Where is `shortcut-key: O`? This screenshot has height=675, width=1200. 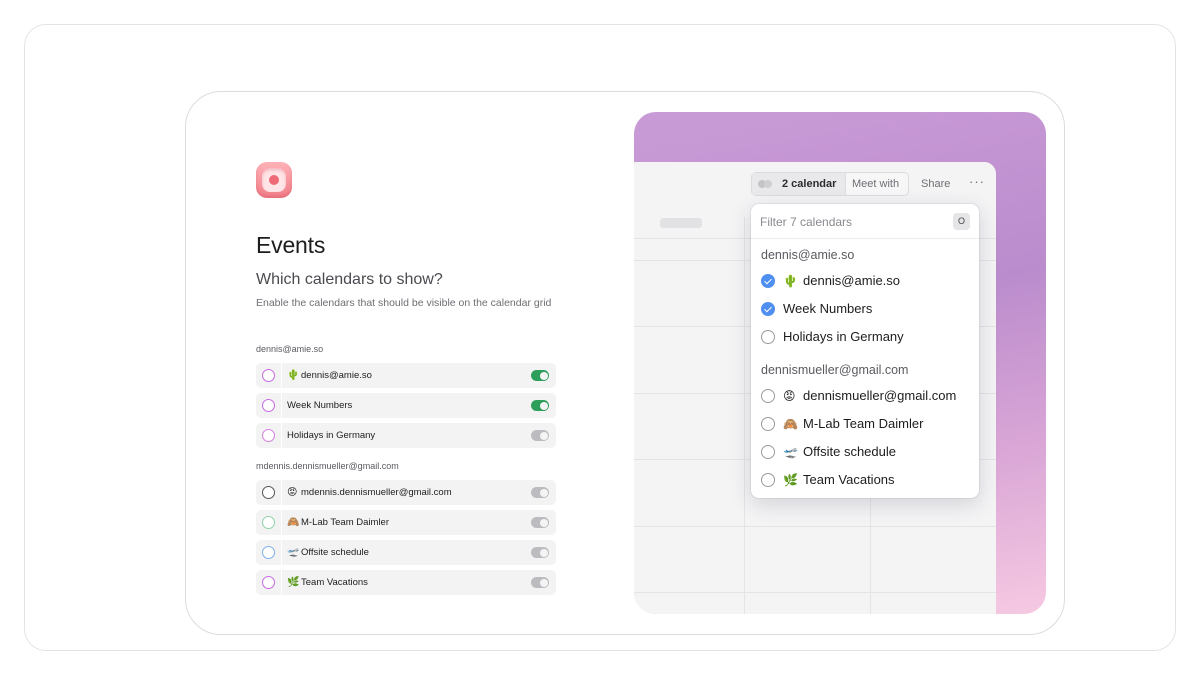 shortcut-key: O is located at coordinates (961, 221).